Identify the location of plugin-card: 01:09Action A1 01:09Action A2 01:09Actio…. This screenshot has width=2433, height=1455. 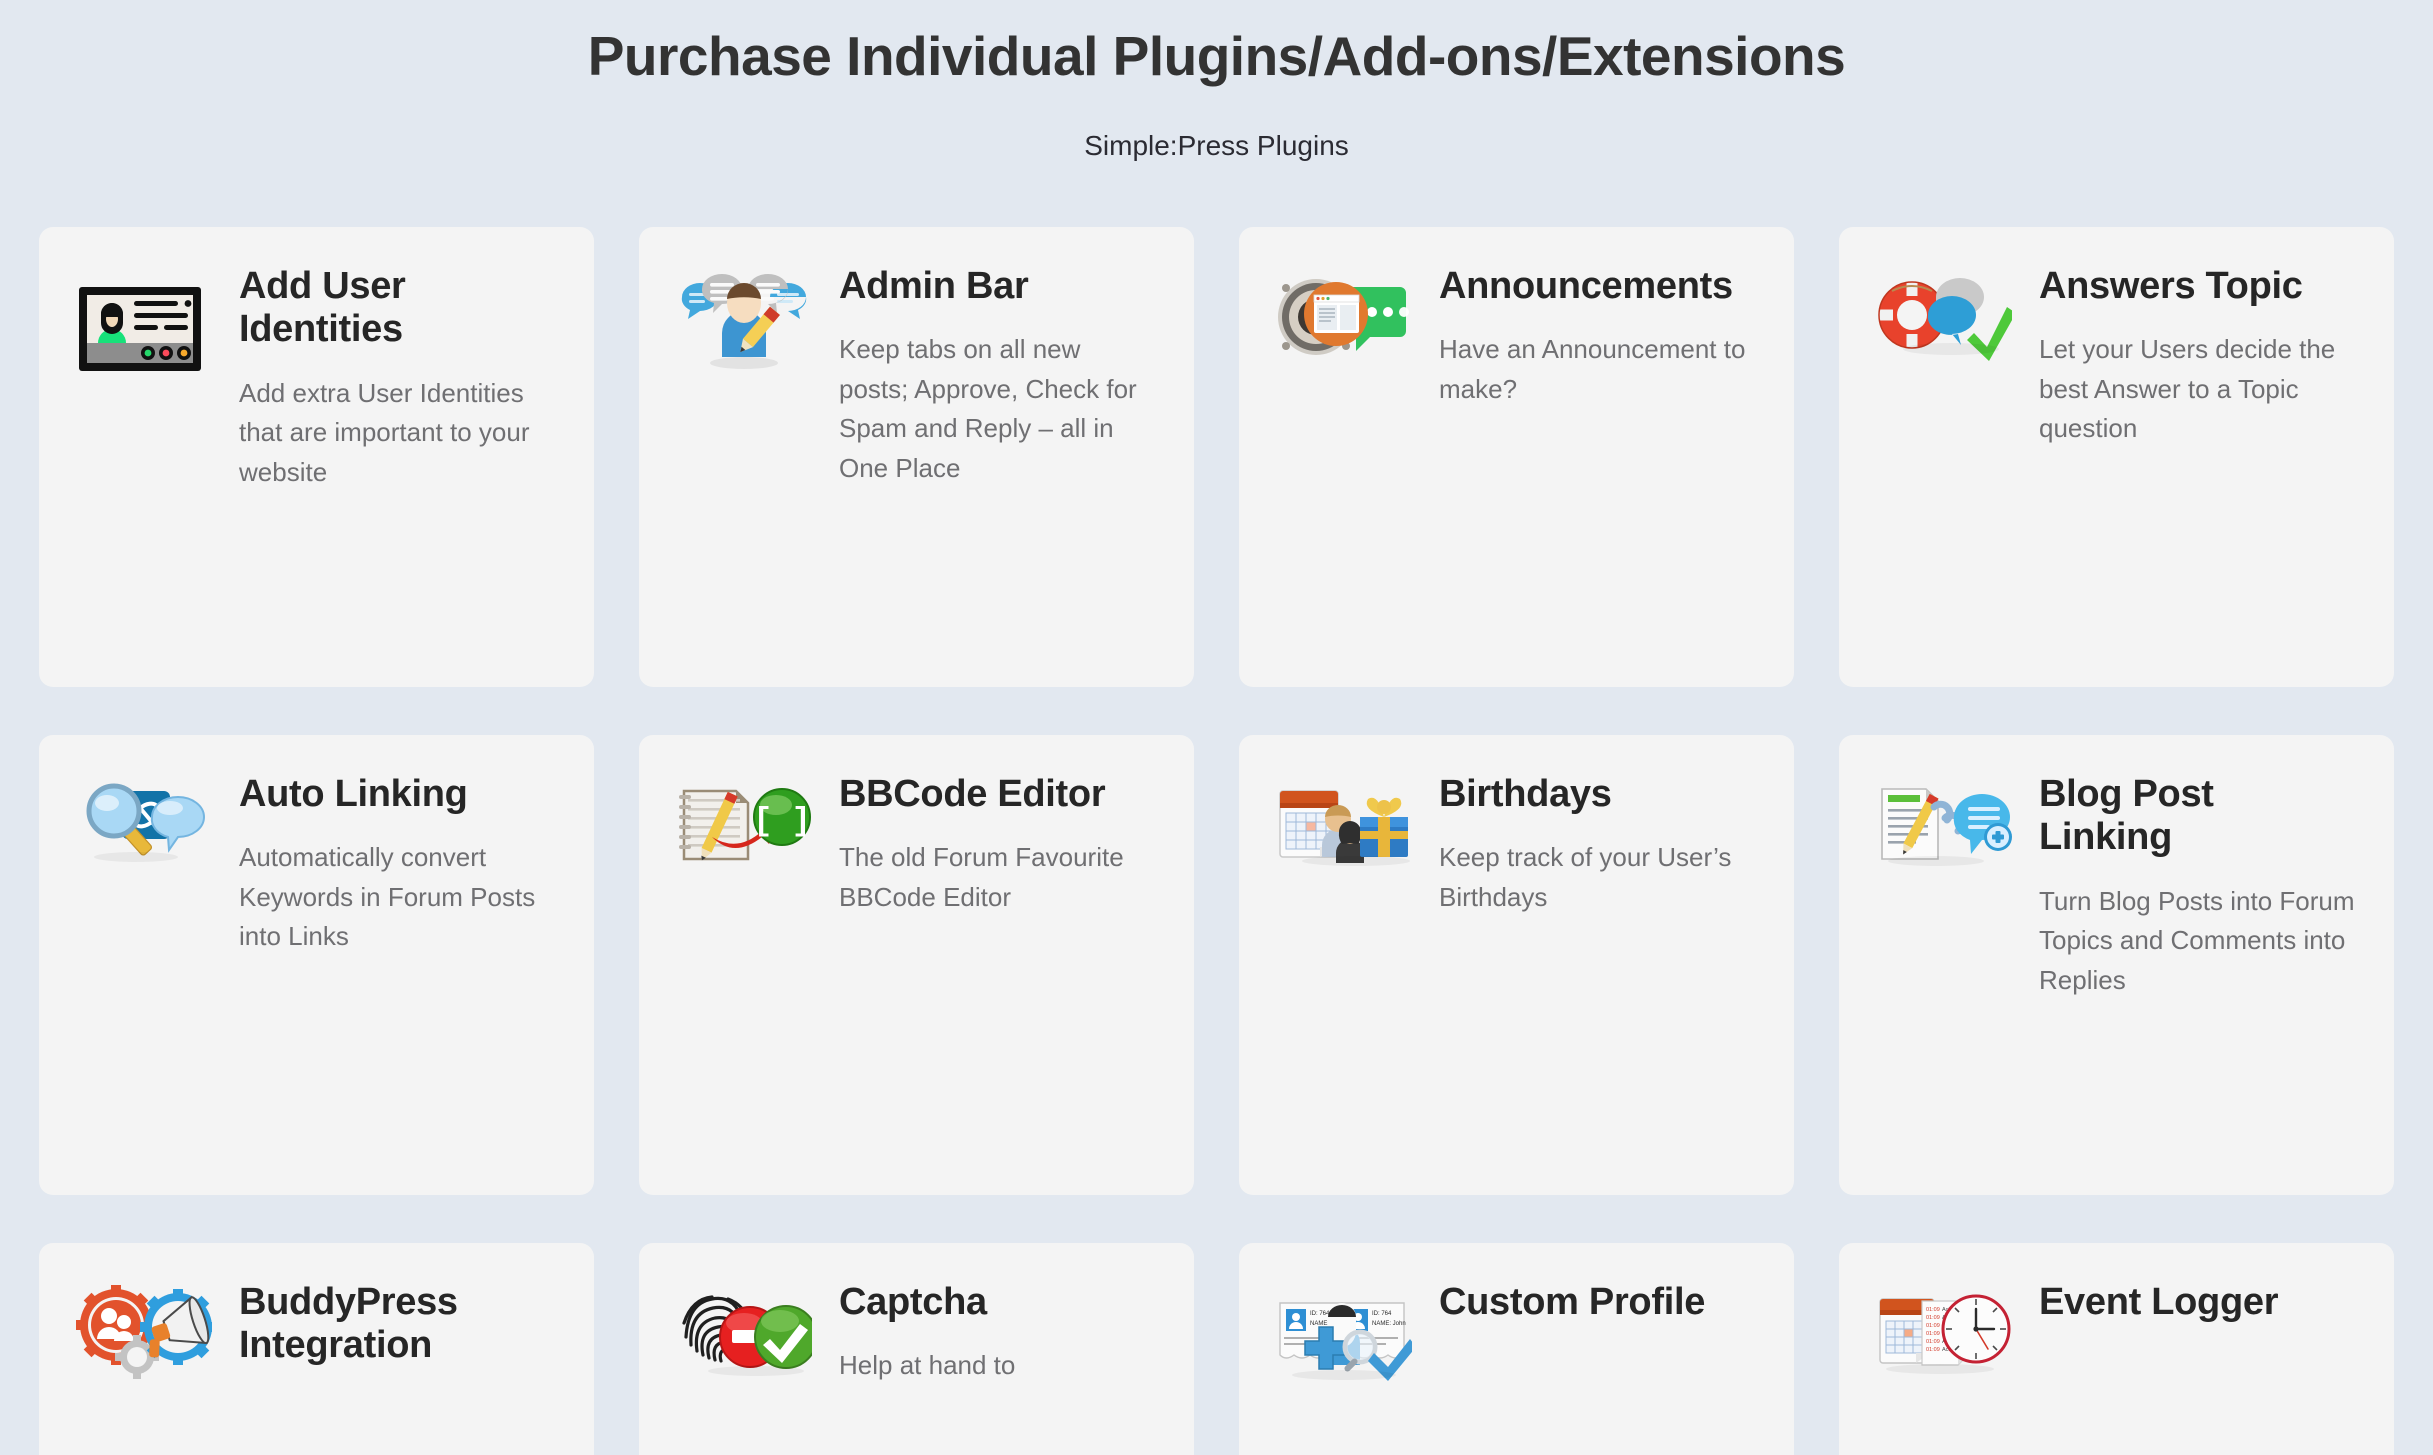
(2116, 1349).